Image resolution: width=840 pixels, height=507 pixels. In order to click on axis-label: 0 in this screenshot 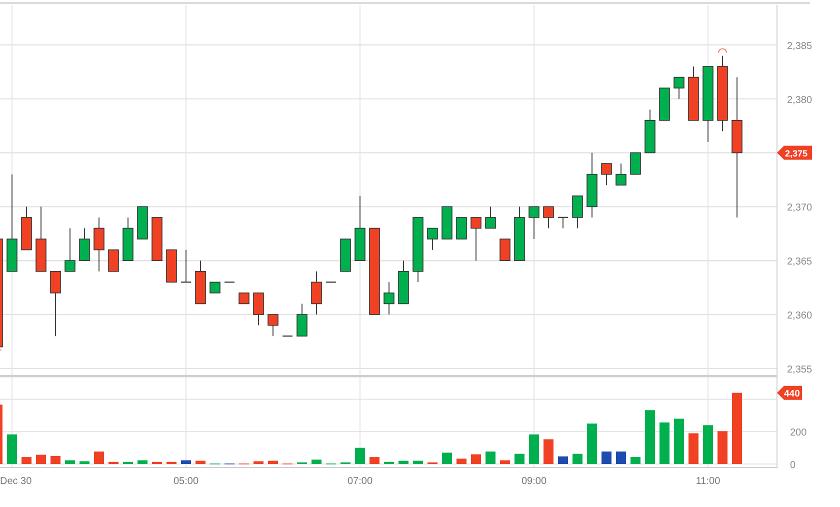, I will do `click(793, 465)`.